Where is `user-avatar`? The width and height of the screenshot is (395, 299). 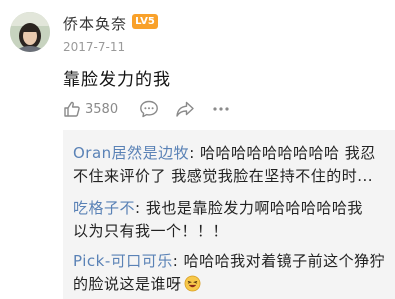
user-avatar is located at coordinates (30, 32).